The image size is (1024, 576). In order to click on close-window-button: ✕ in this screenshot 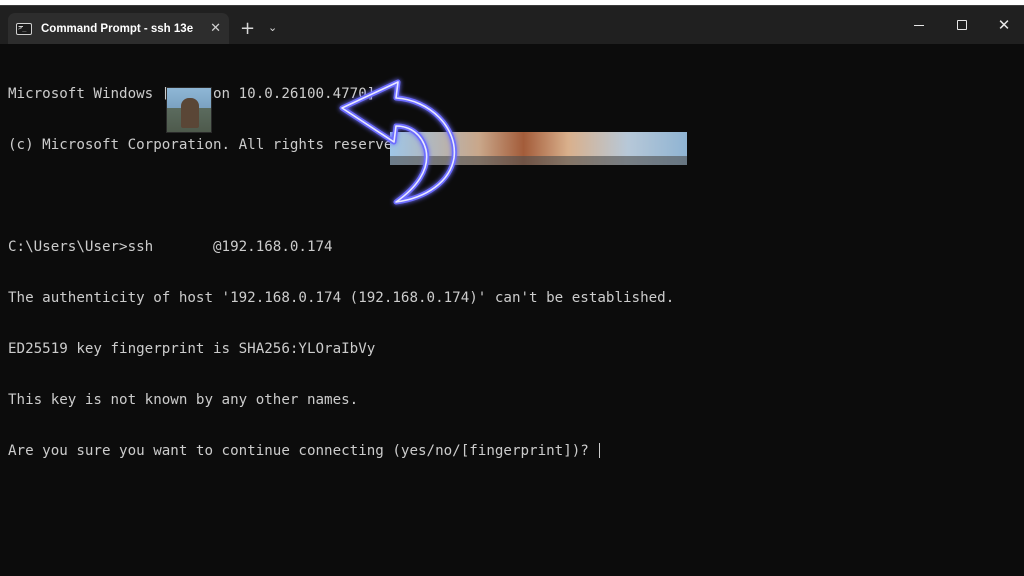, I will do `click(1002, 25)`.